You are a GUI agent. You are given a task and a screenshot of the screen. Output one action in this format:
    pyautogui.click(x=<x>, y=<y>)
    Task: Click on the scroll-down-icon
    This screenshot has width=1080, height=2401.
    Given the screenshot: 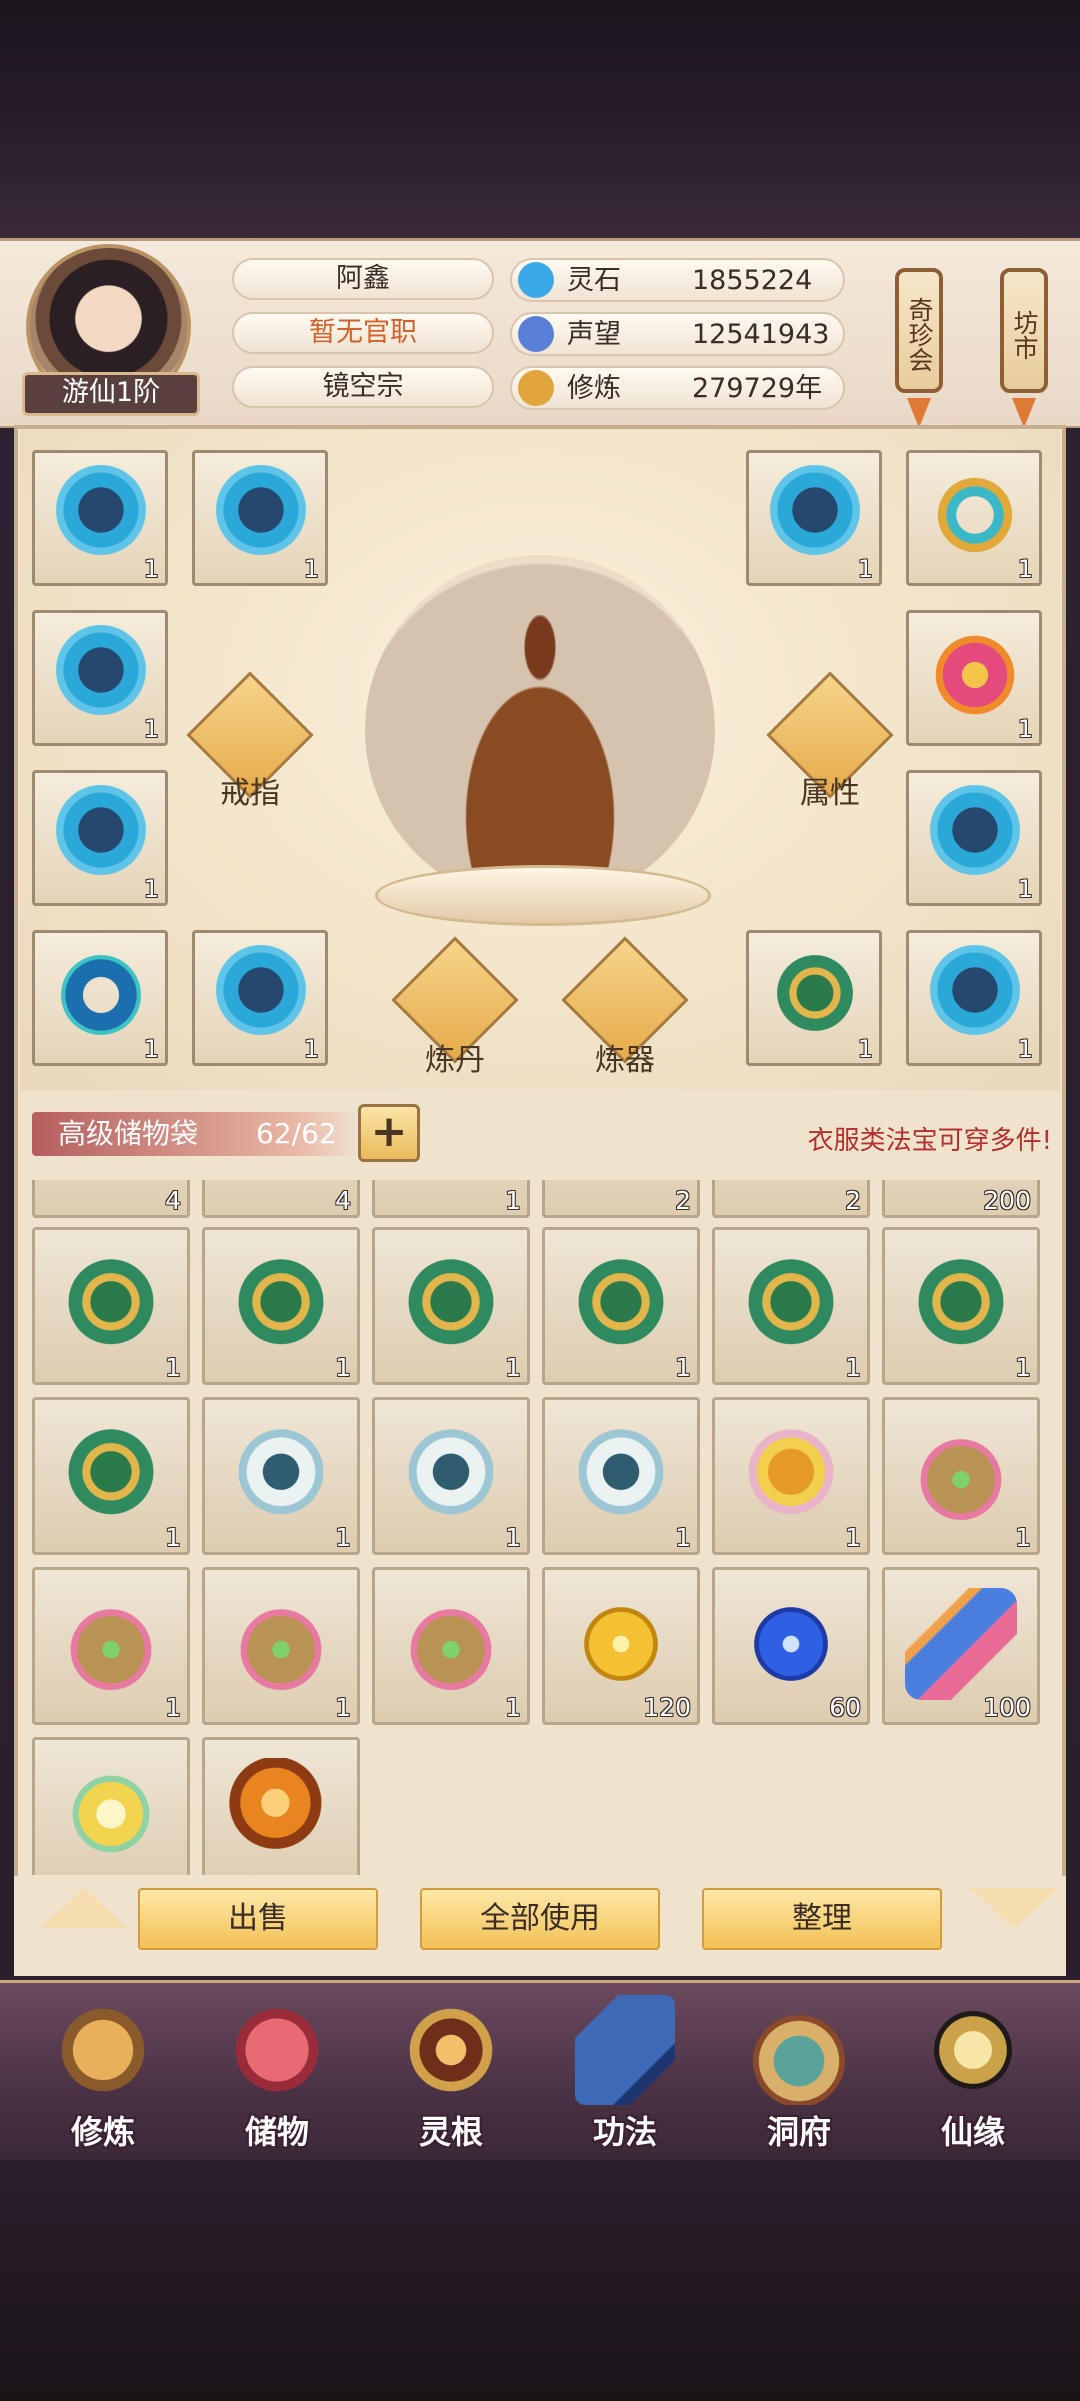 What is the action you would take?
    pyautogui.click(x=1014, y=1908)
    